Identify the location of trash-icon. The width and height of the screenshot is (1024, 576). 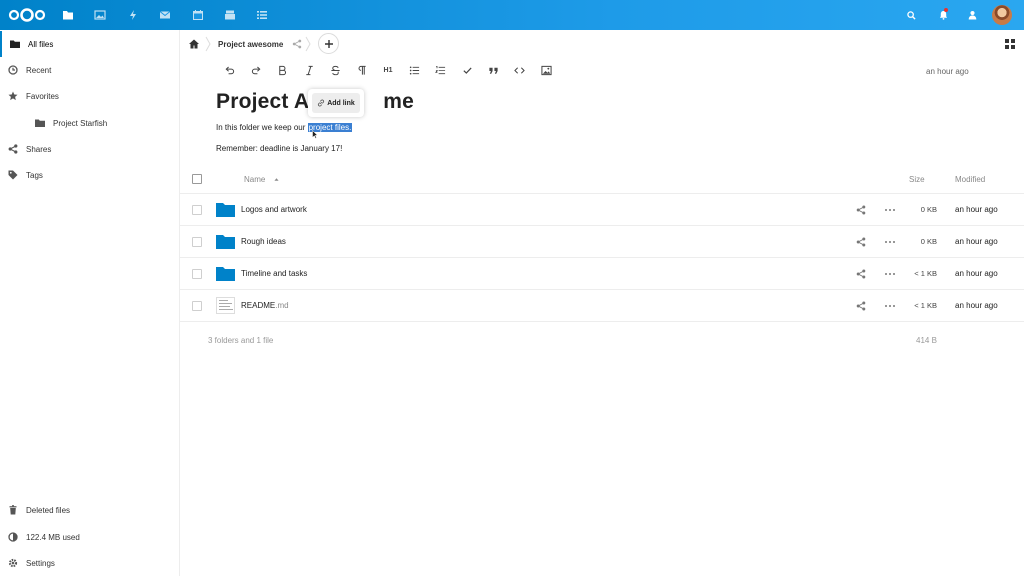
(13, 510).